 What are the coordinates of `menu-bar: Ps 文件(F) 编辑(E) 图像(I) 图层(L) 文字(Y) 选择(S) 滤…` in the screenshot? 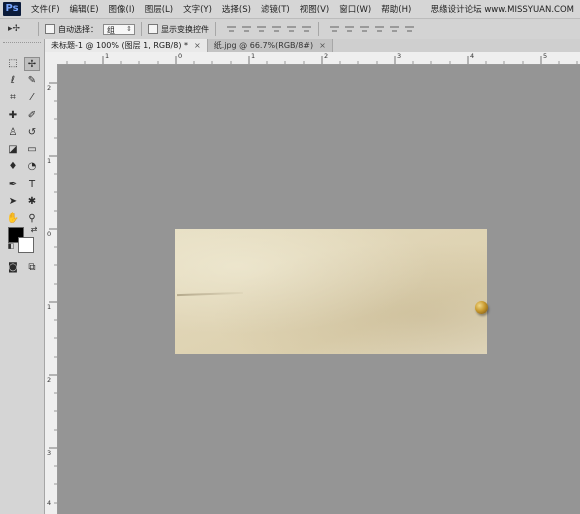 It's located at (290, 9).